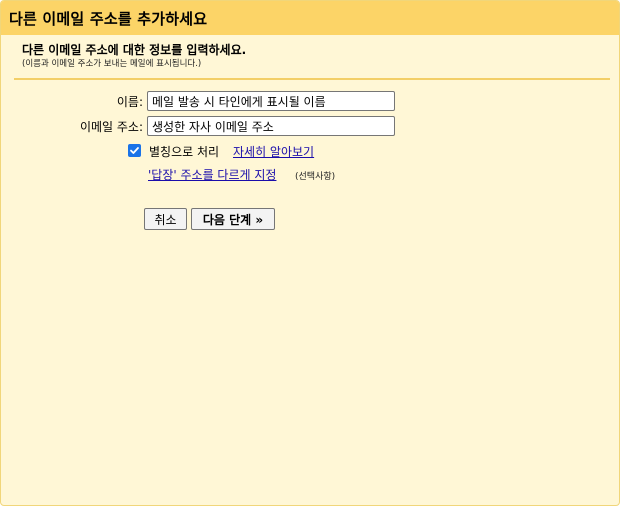  Describe the element at coordinates (165, 219) in the screenshot. I see `cancel-button: 취소` at that location.